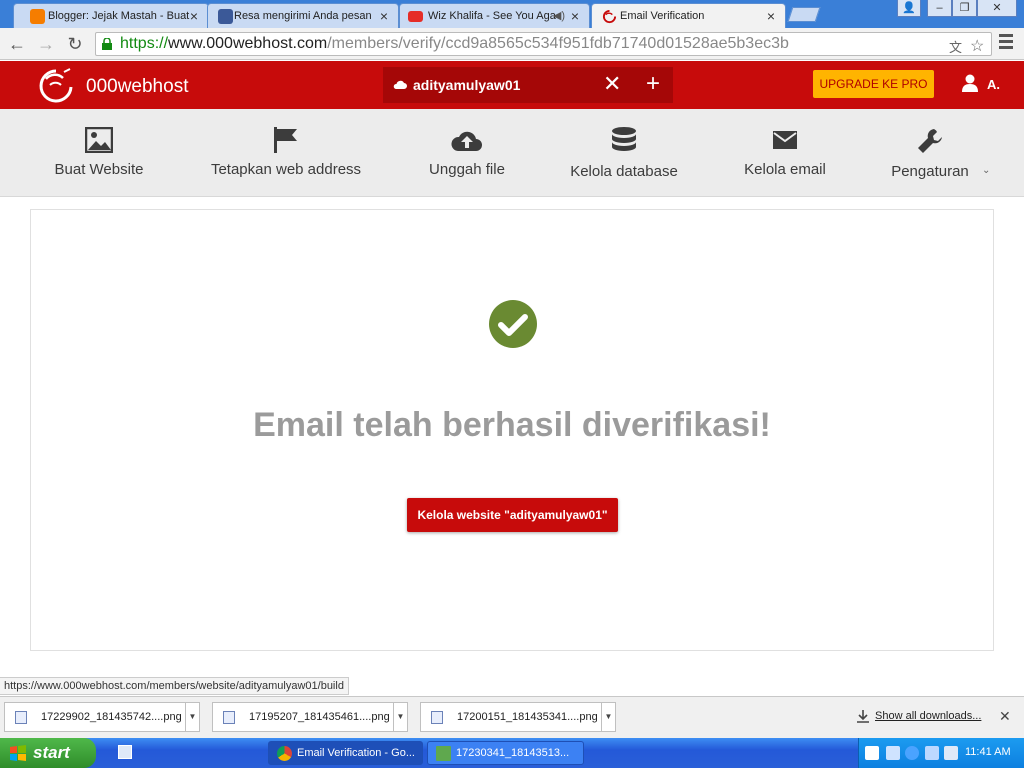 The image size is (1024, 768). What do you see at coordinates (400, 84) in the screenshot?
I see `cloud-icon` at bounding box center [400, 84].